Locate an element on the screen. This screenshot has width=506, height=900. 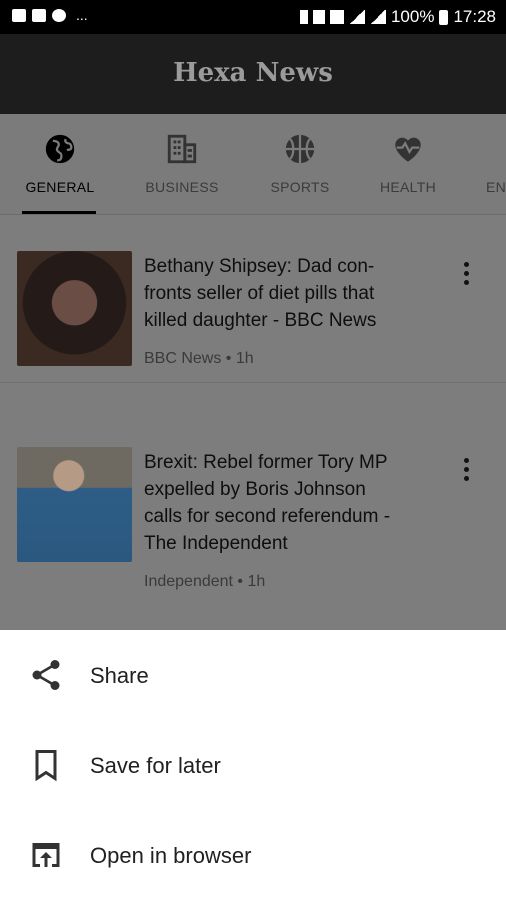
share-button: Share is located at coordinates (253, 675).